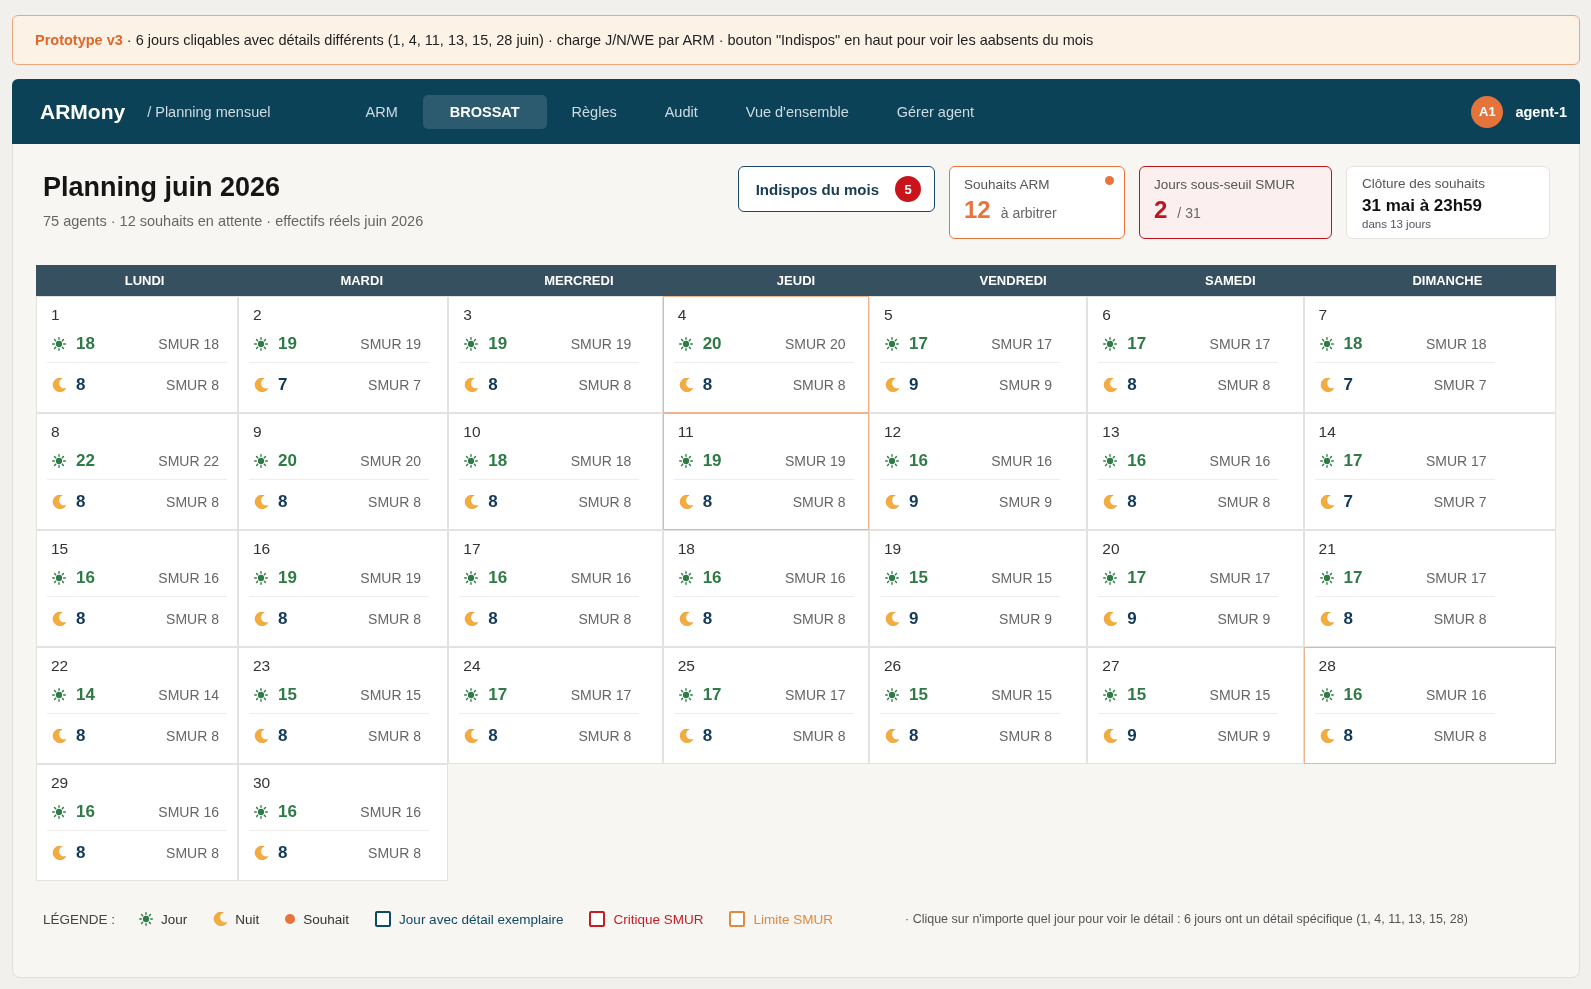  Describe the element at coordinates (892, 666) in the screenshot. I see `day-number: 26` at that location.